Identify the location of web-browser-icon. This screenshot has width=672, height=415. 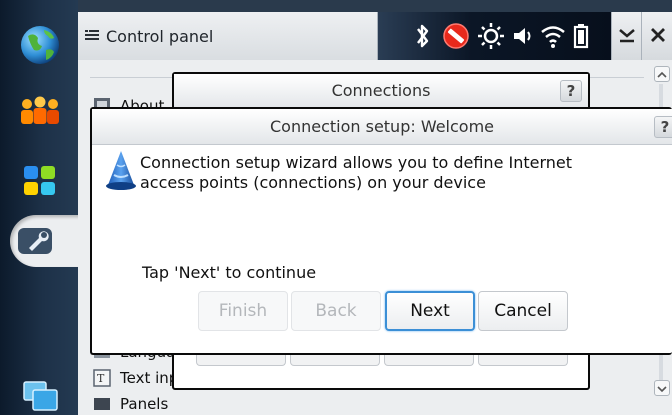
(39, 45).